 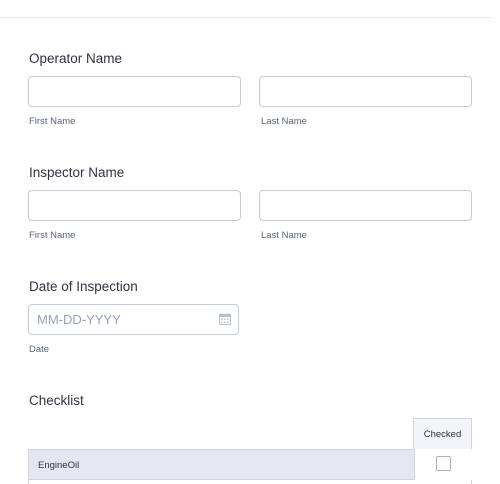 I want to click on operator-last-name-sublabel: Last Name, so click(x=284, y=121).